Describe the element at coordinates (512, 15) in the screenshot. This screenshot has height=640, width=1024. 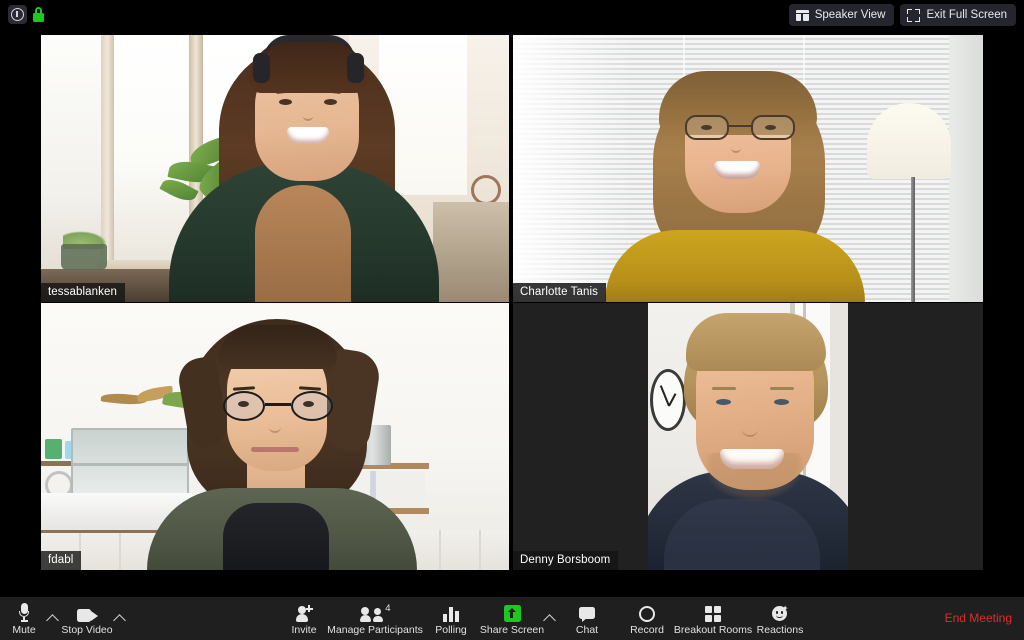
I see `top-bar: Speaker View Exit Full Screen` at that location.